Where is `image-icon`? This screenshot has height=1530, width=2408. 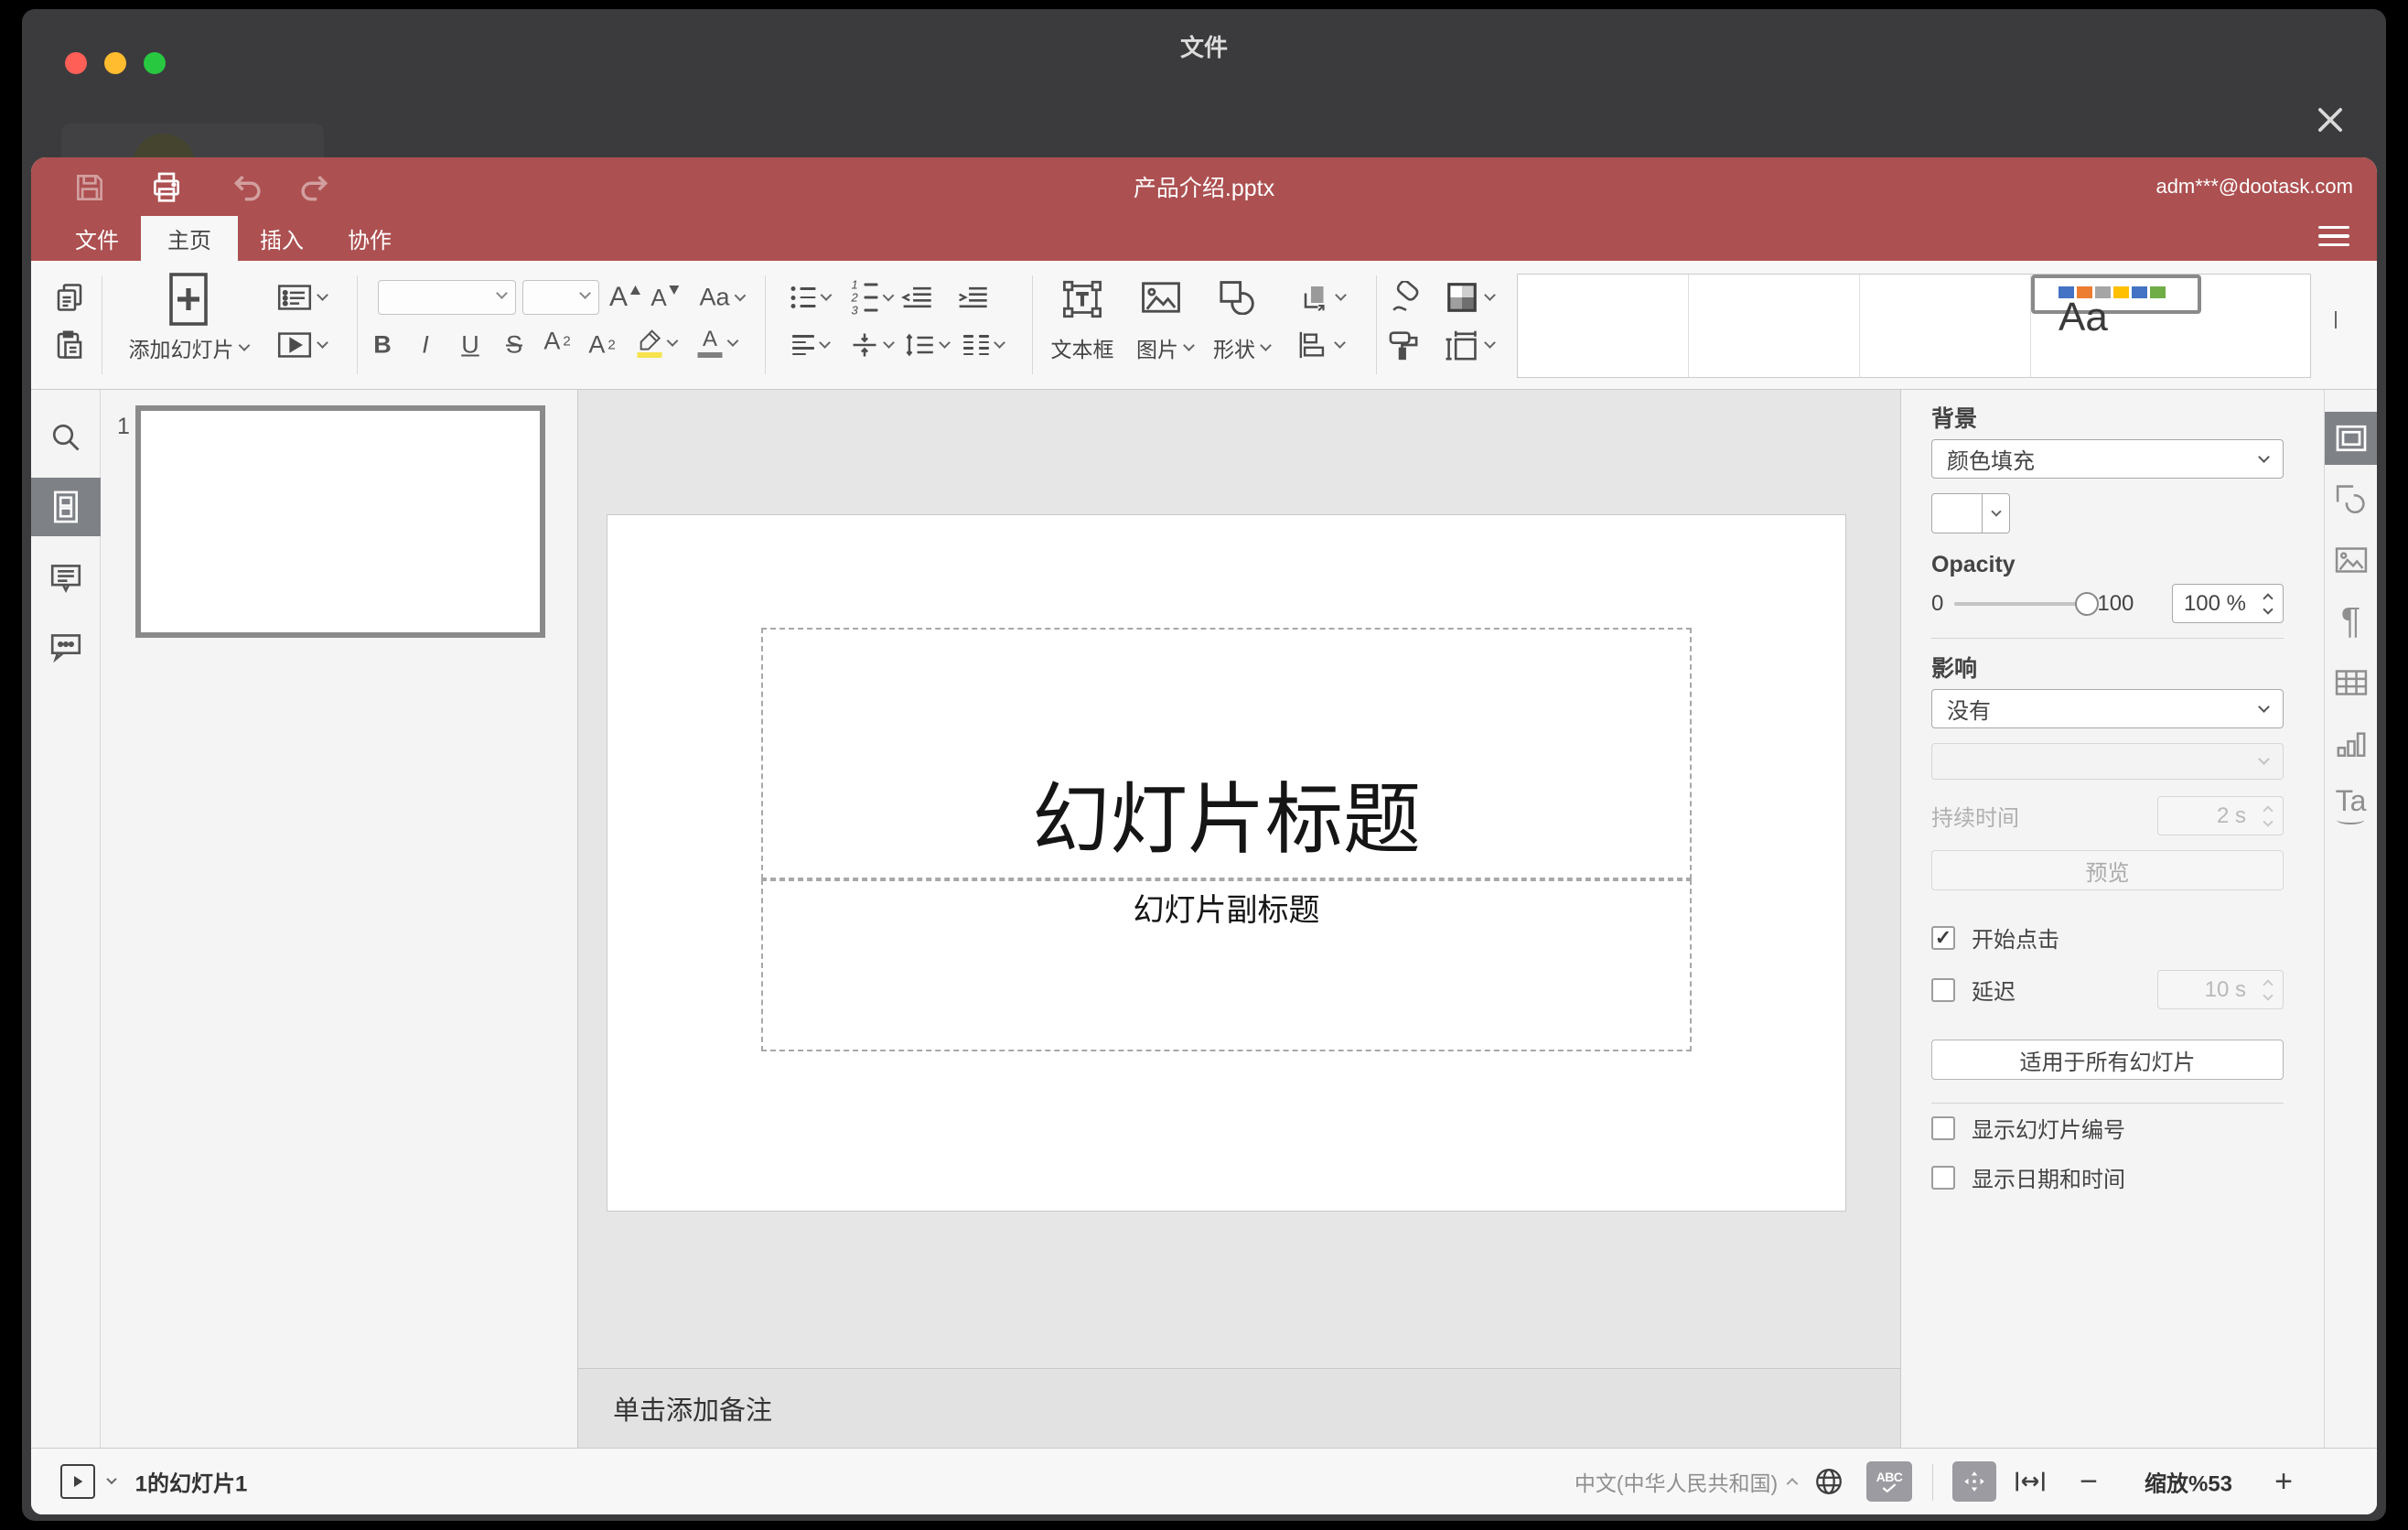 image-icon is located at coordinates (1161, 297).